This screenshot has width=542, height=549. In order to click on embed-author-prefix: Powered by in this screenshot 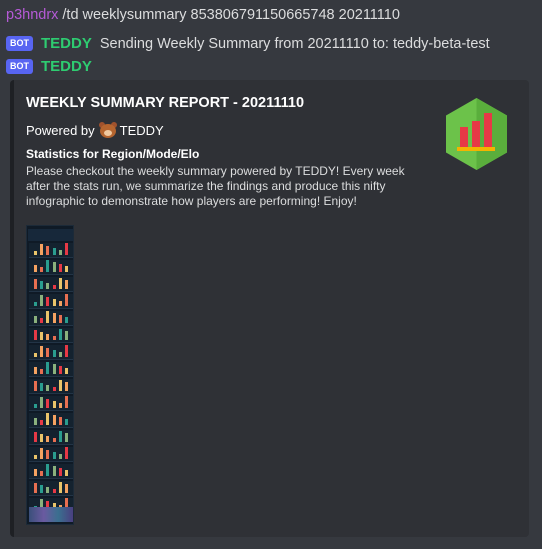, I will do `click(60, 130)`.